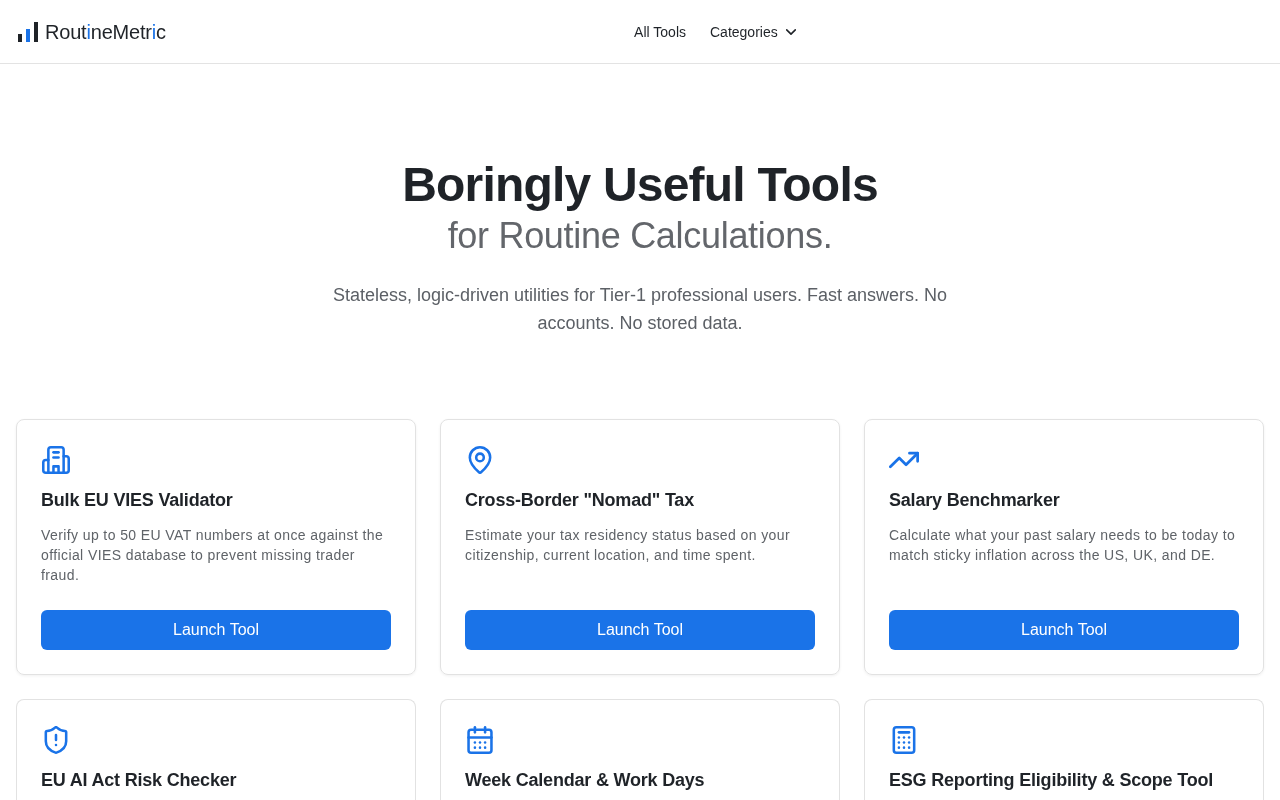  Describe the element at coordinates (579, 500) in the screenshot. I see `card-title: Cross-Border "Nomad" Tax` at that location.